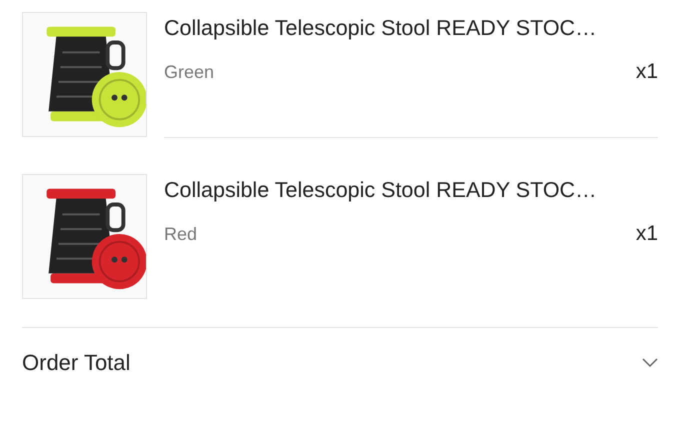  I want to click on order-total-label: Order Total, so click(76, 363).